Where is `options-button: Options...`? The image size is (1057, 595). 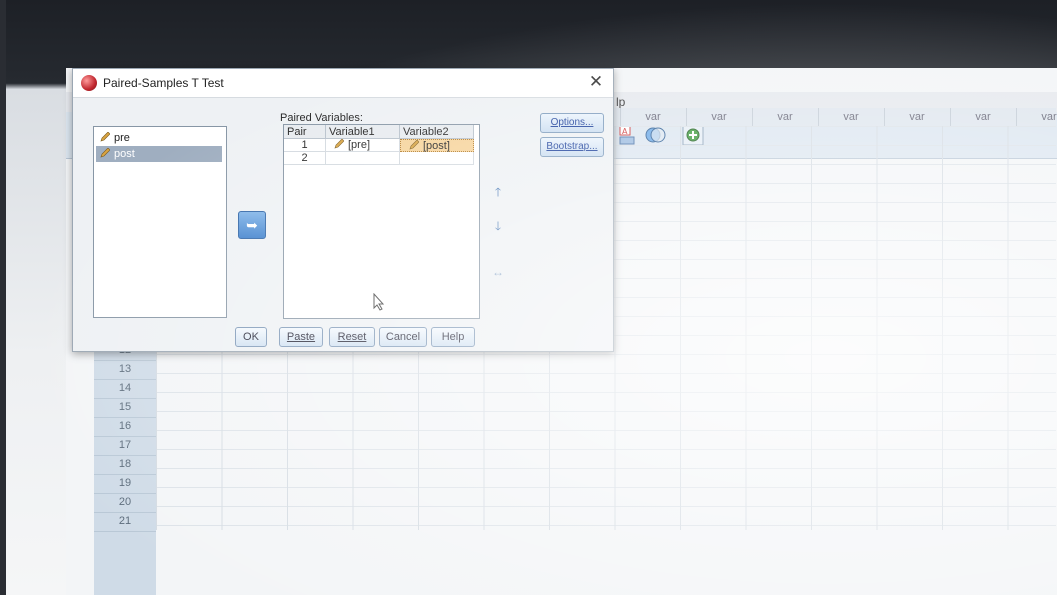
options-button: Options... is located at coordinates (572, 123).